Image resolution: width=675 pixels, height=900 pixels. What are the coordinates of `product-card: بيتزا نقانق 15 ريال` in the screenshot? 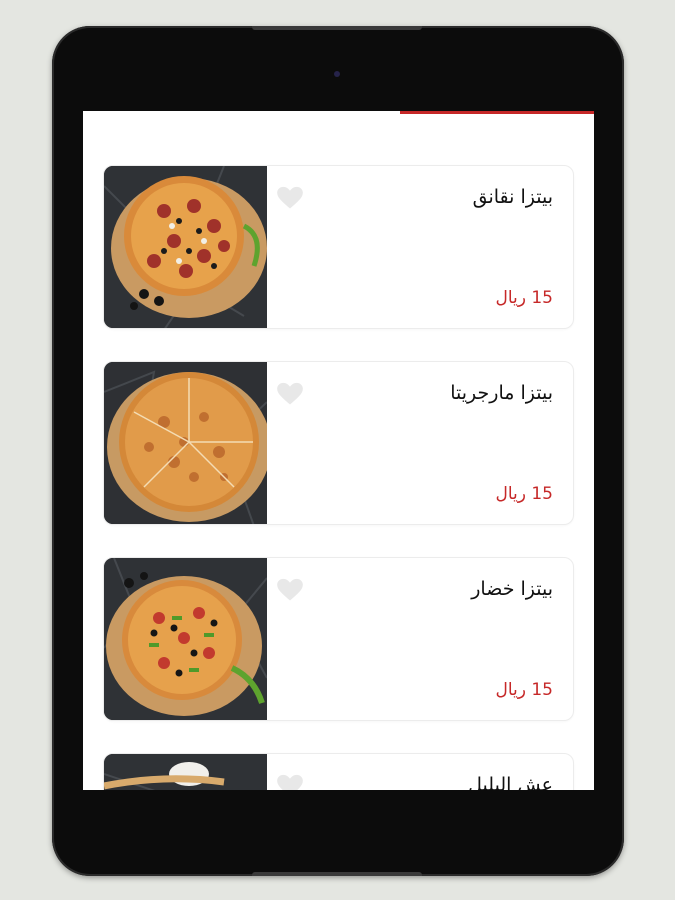 It's located at (338, 247).